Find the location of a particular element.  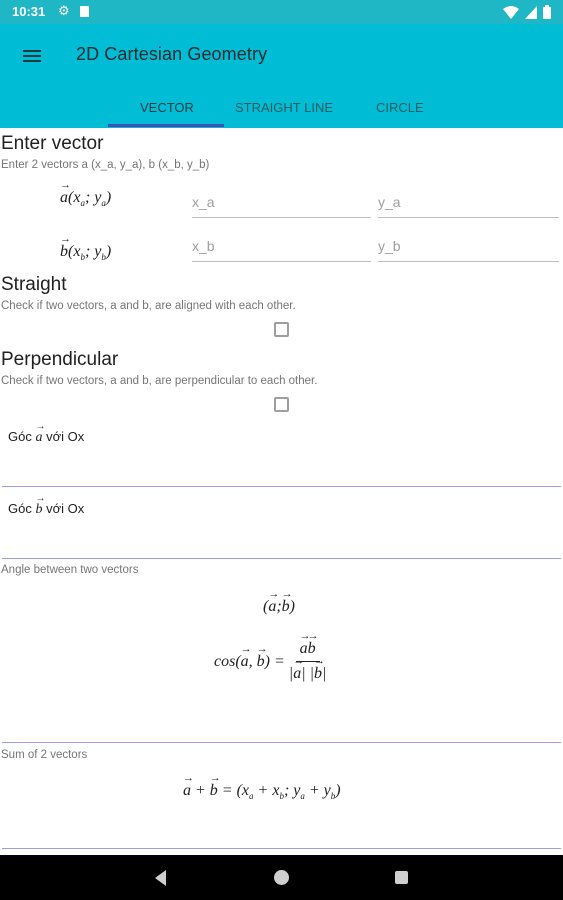

angle-a-ox-label: Góc a → với Ox is located at coordinates (46, 433).